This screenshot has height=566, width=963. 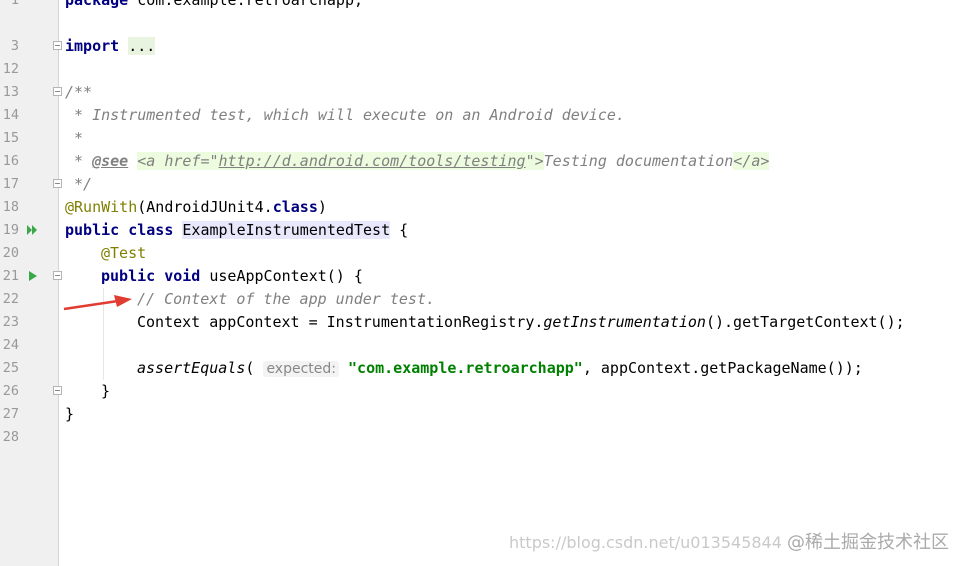 I want to click on watermark-url: https://blog.csdn.net/u013545844, so click(x=645, y=542).